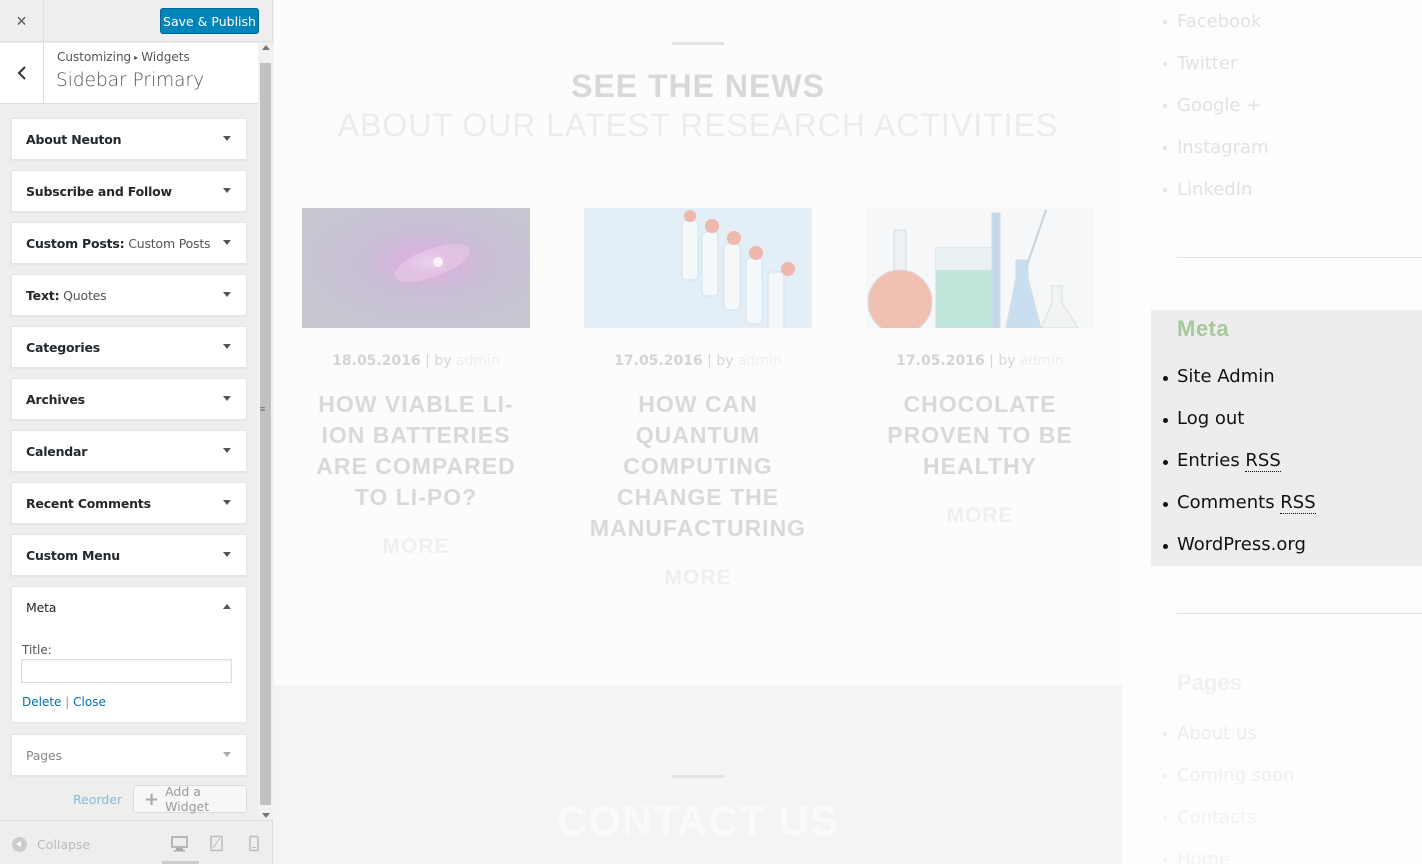  I want to click on post-title: CHOCOLATE PROVEN TO BE HEALTHY, so click(980, 435).